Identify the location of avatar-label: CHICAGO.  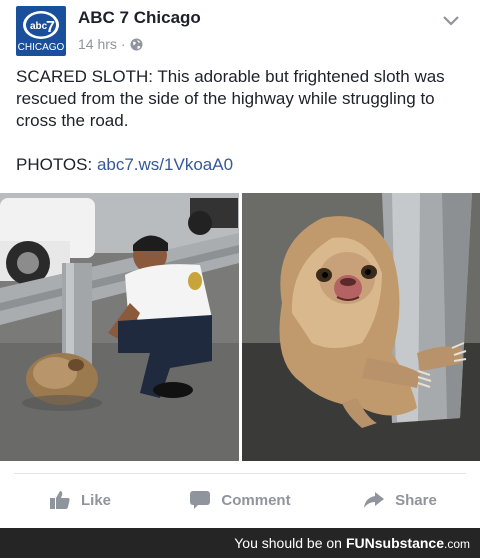
(41, 47).